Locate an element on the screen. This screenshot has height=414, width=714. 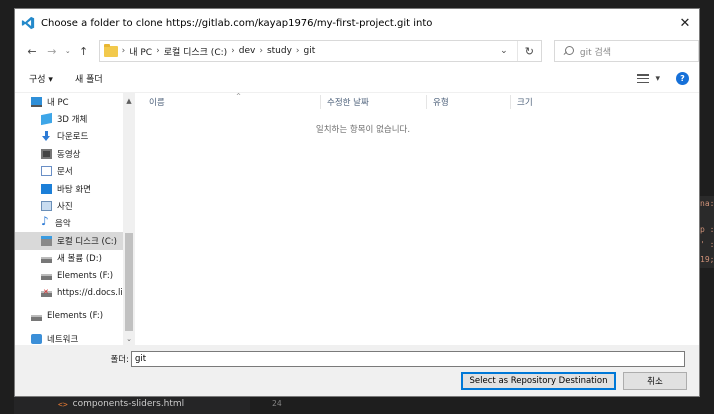
column-header-size: 크기 is located at coordinates (551, 102).